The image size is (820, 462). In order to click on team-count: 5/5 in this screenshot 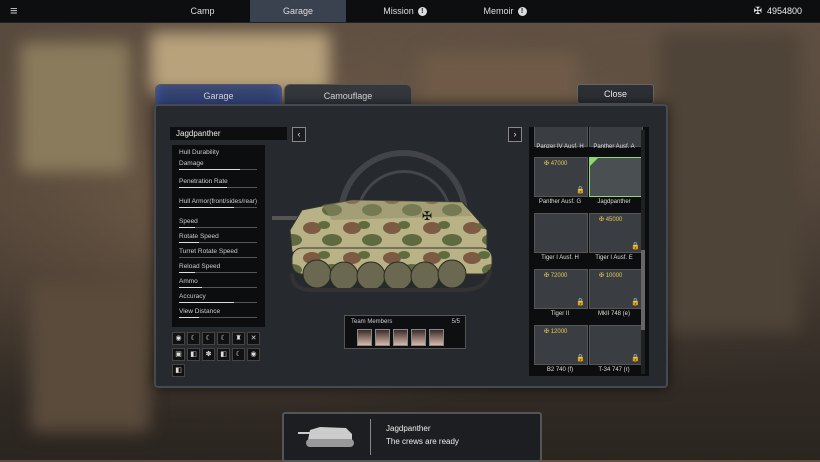, I will do `click(455, 322)`.